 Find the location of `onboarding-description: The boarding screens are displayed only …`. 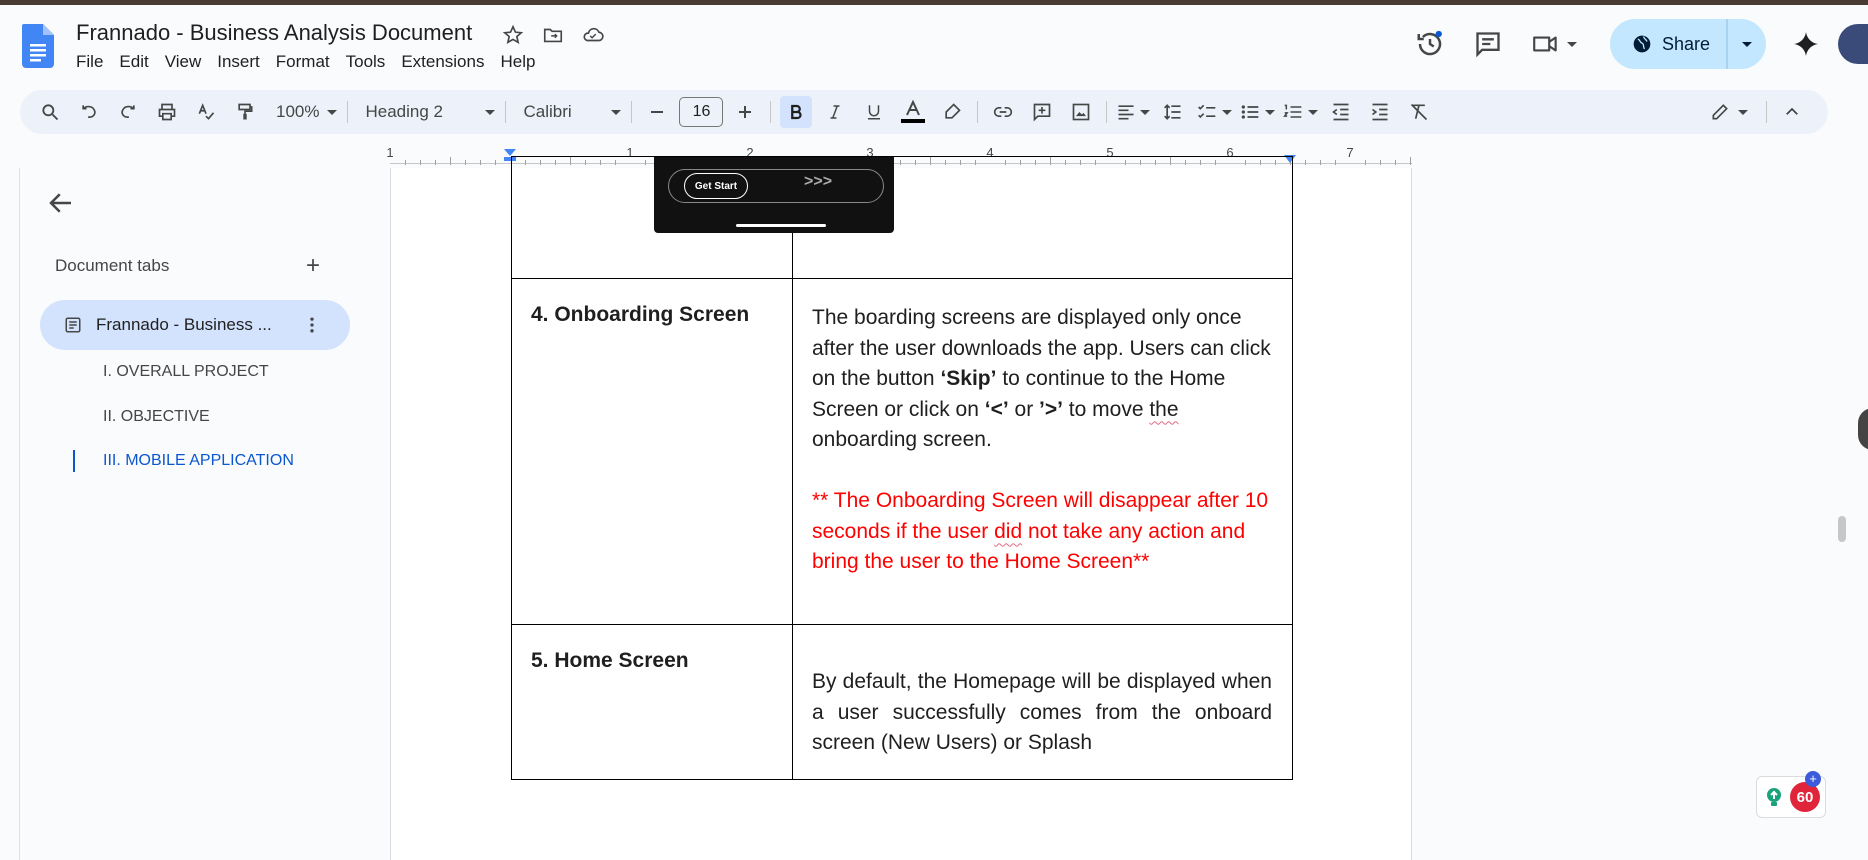

onboarding-description: The boarding screens are displayed only … is located at coordinates (1042, 379).